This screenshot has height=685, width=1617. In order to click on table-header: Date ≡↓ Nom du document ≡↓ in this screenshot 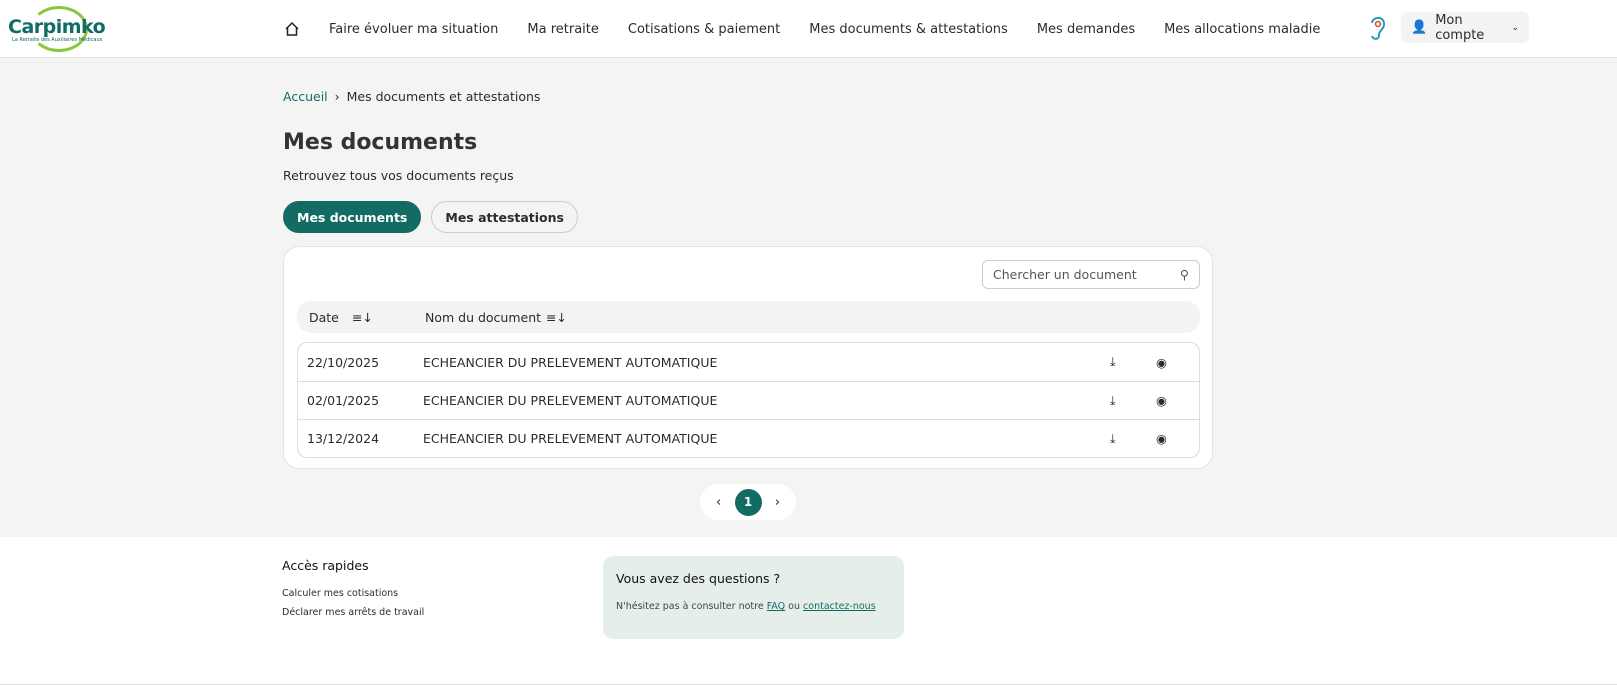, I will do `click(748, 317)`.